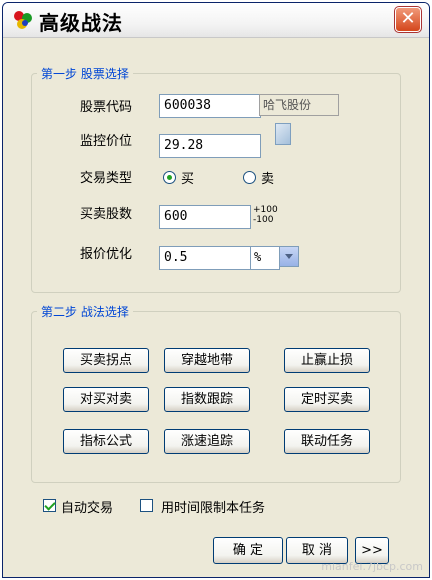 The height and width of the screenshot is (580, 432). What do you see at coordinates (210, 146) in the screenshot?
I see `monitor-price-input: 29.28` at bounding box center [210, 146].